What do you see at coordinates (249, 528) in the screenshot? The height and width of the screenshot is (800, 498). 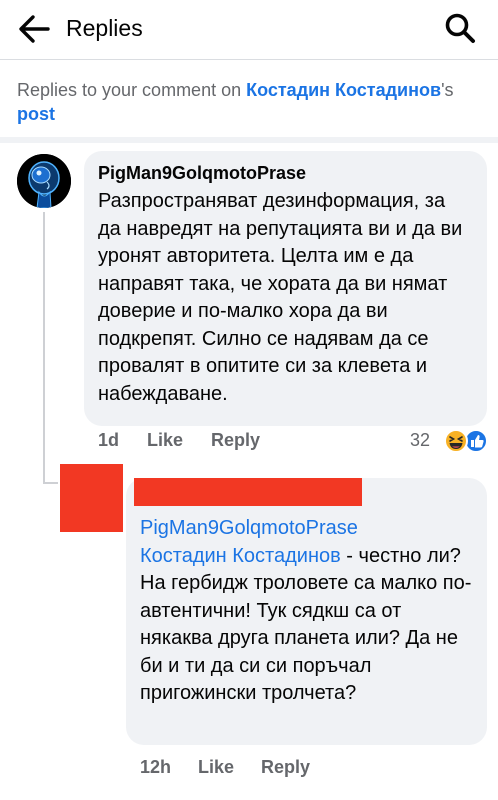 I see `mention-pigman: PigMan9GolqmotoPrase` at bounding box center [249, 528].